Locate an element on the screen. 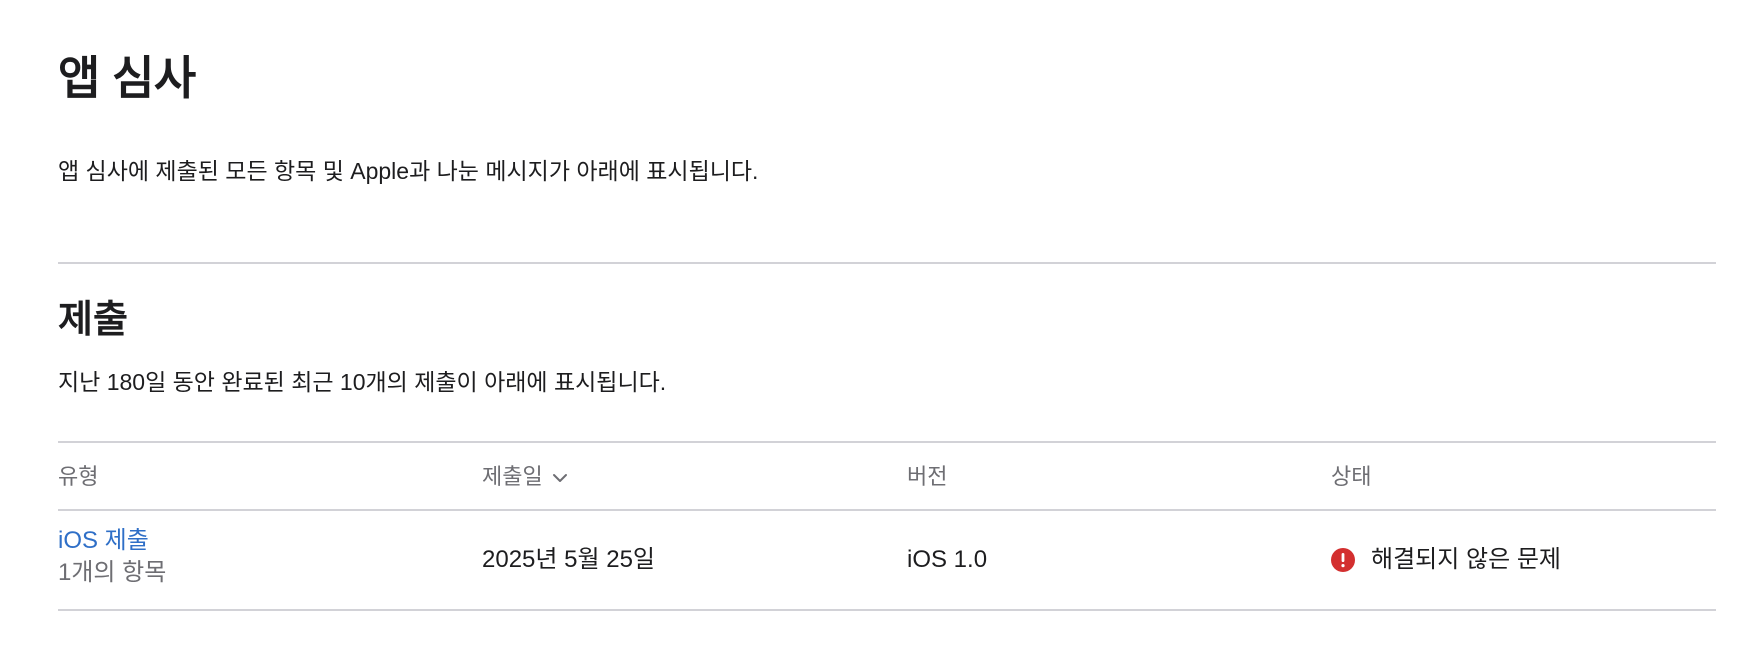 The height and width of the screenshot is (670, 1756). status-label: 해결되지 않은 문제 is located at coordinates (1466, 559).